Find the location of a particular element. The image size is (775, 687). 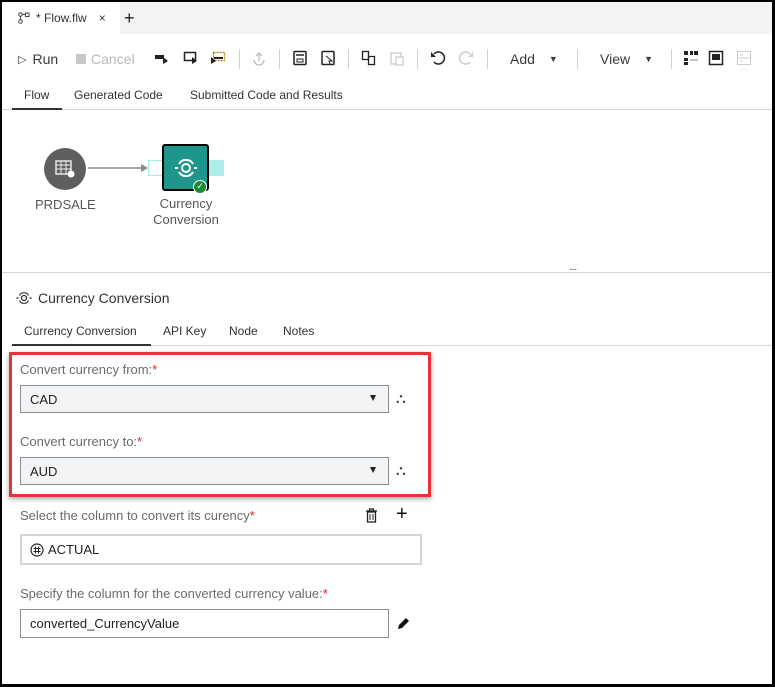

tab-submitted-code: Submitted Code and Results is located at coordinates (266, 95).